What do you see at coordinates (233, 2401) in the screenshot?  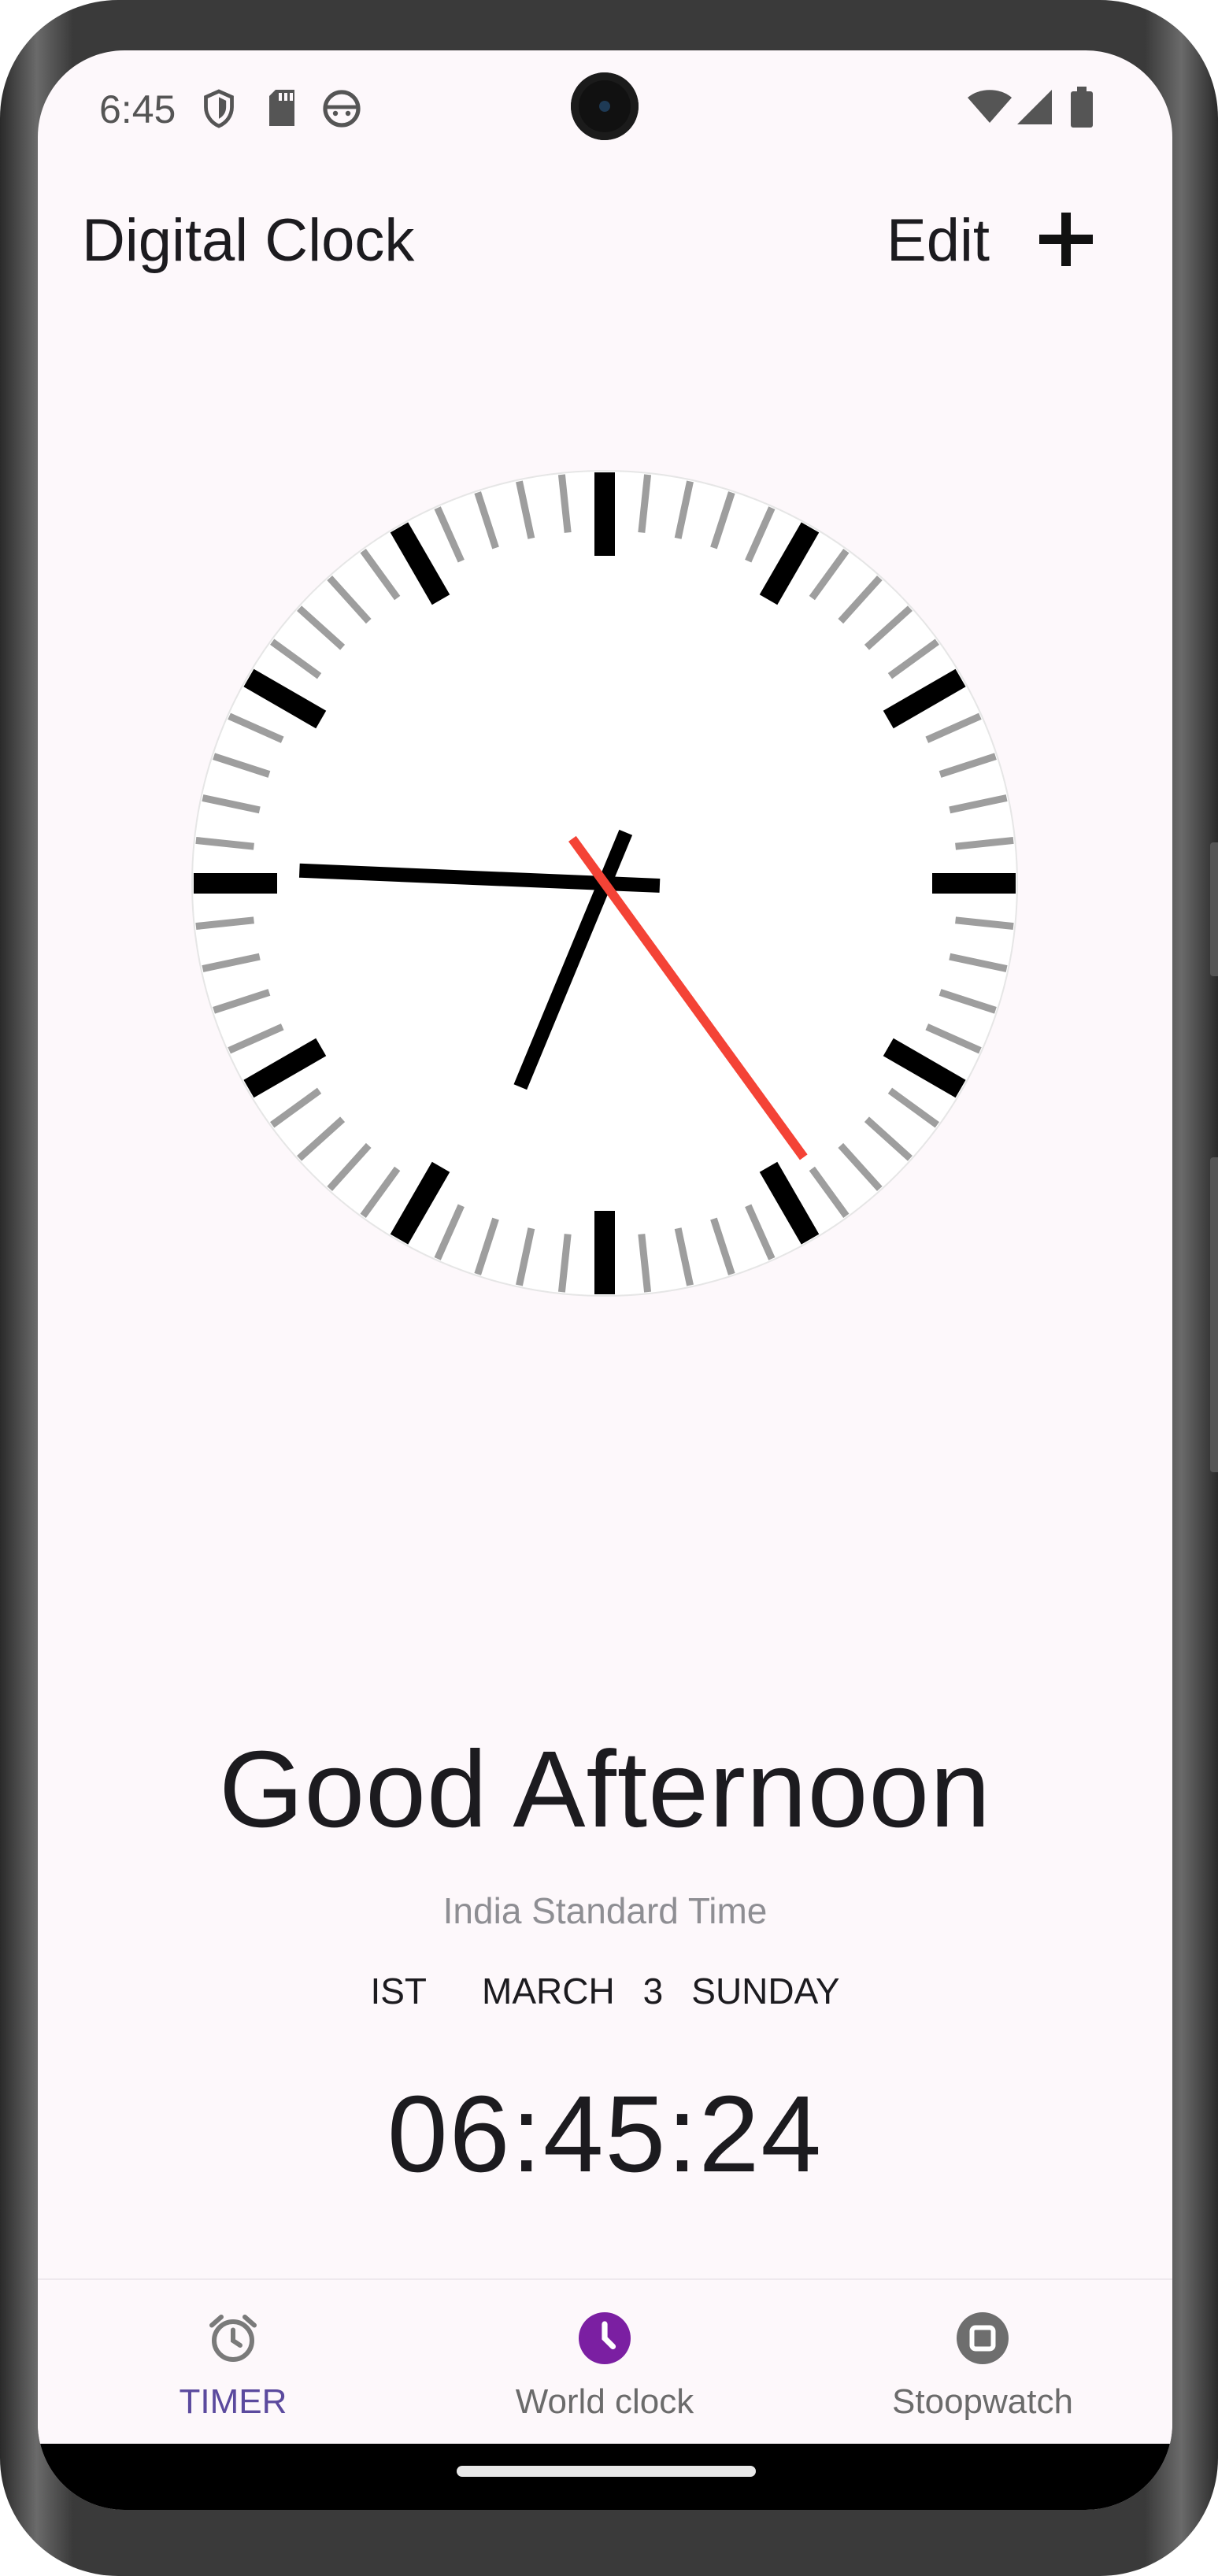 I see `nav-label-timer: TIMER` at bounding box center [233, 2401].